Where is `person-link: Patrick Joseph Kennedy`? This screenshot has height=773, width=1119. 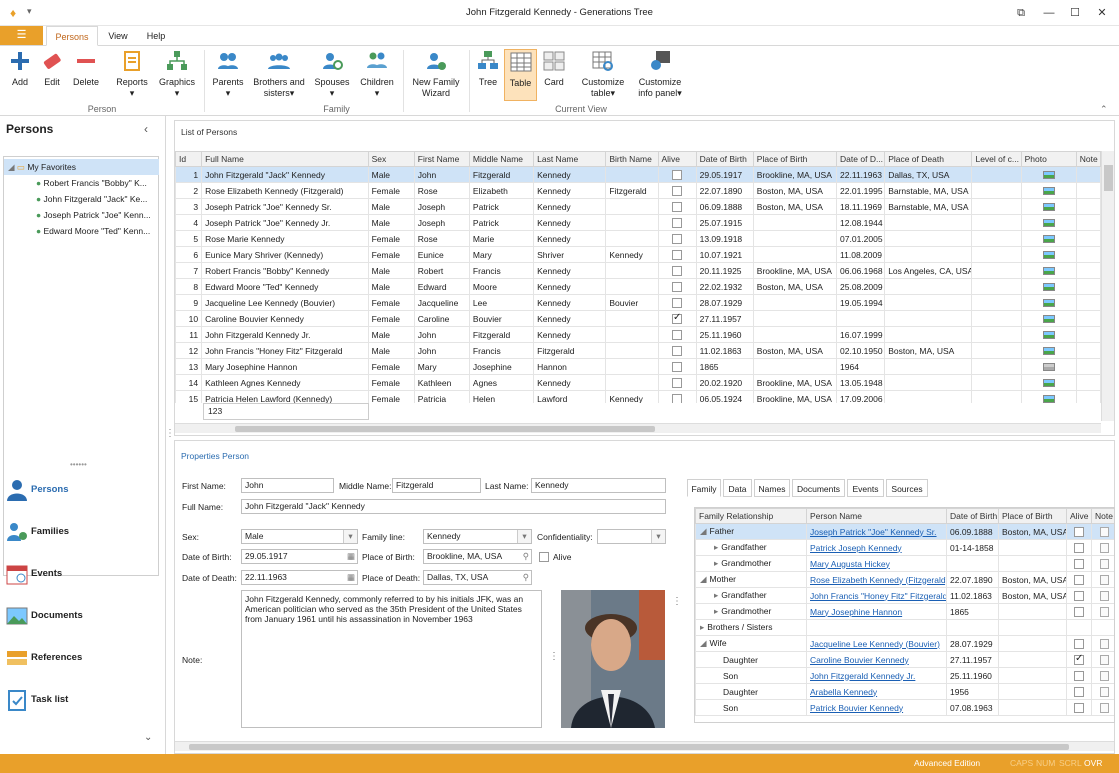 person-link: Patrick Joseph Kennedy is located at coordinates (856, 548).